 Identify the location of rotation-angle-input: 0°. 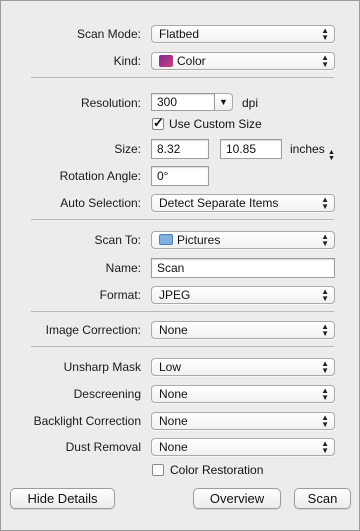
(180, 176).